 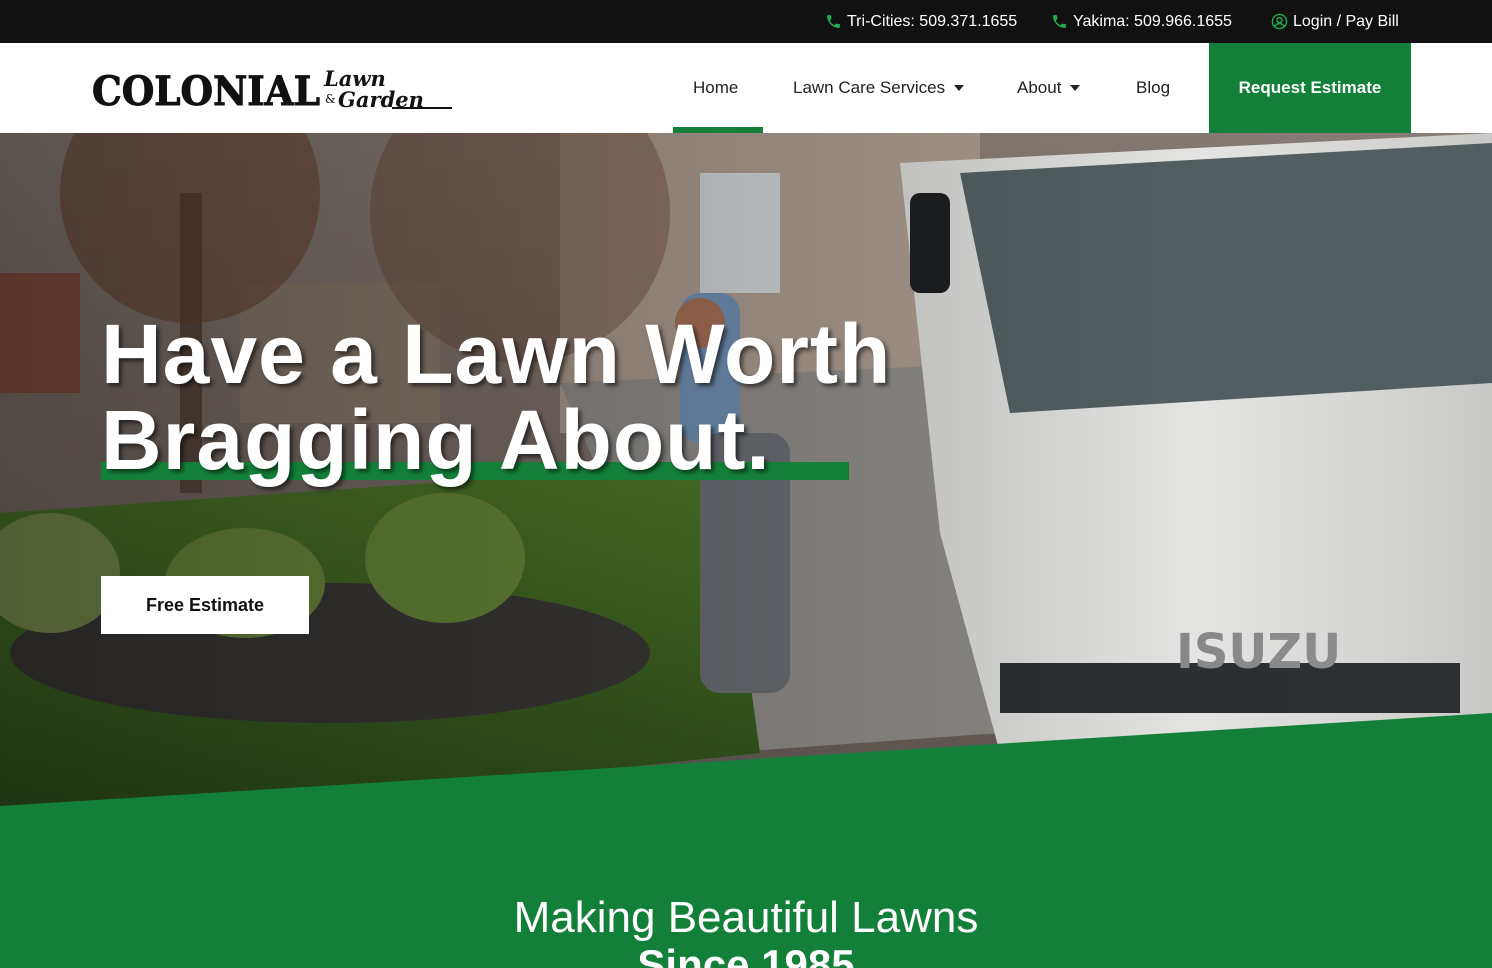 I want to click on request-estimate-label: Request Estimate, so click(x=1310, y=87).